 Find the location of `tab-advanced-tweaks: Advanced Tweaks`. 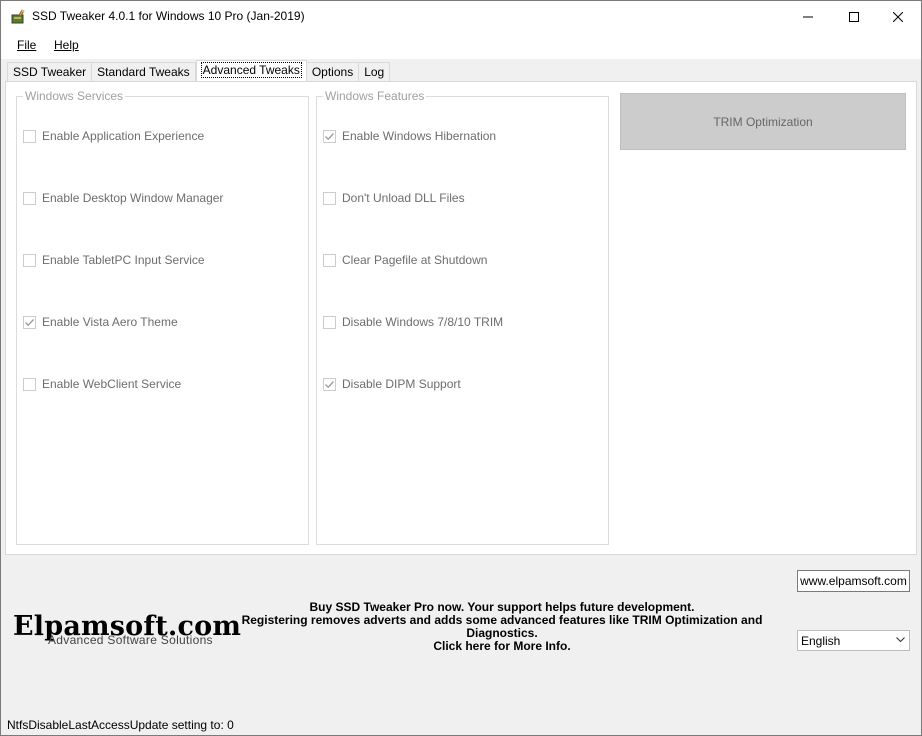

tab-advanced-tweaks: Advanced Tweaks is located at coordinates (251, 70).